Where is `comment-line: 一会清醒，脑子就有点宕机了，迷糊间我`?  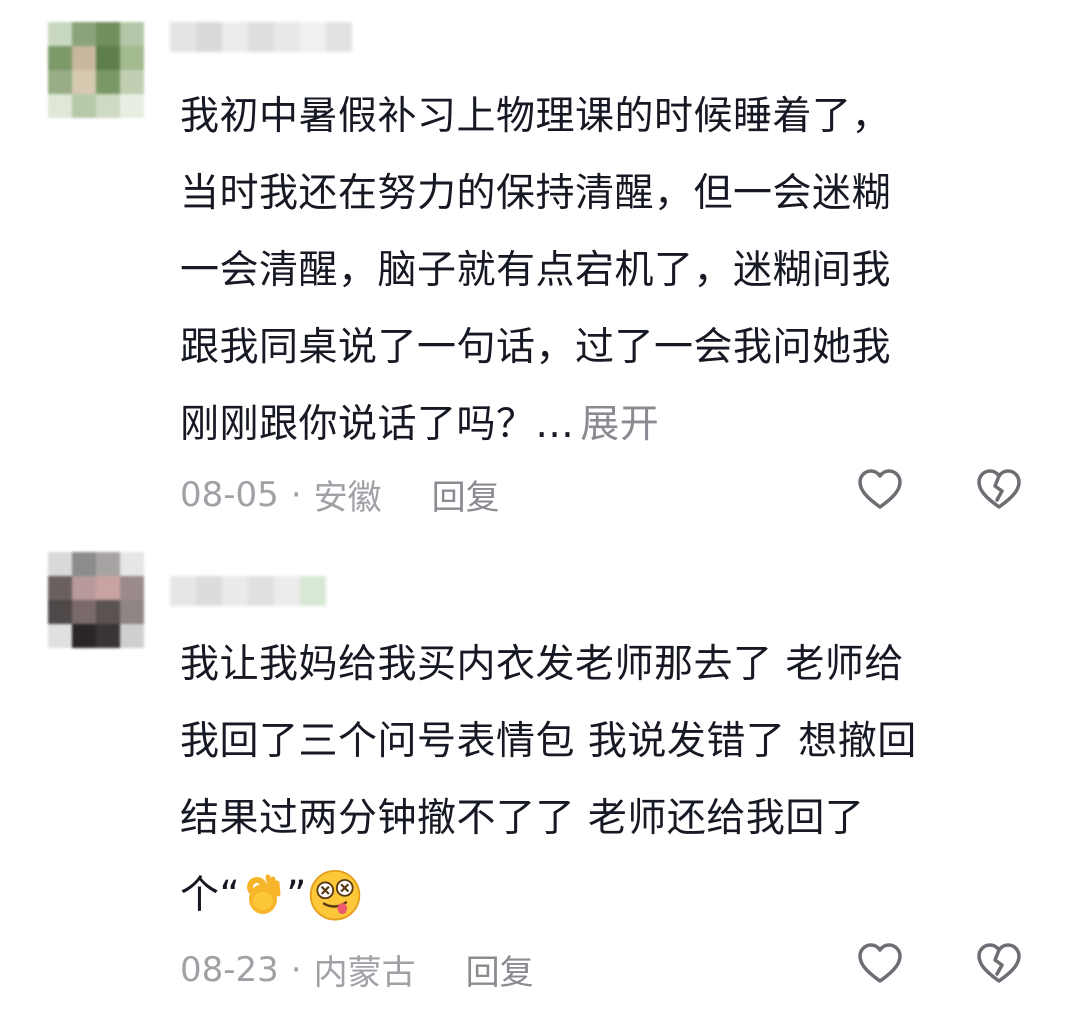
comment-line: 一会清醒，脑子就有点宕机了，迷糊间我 is located at coordinates (536, 270).